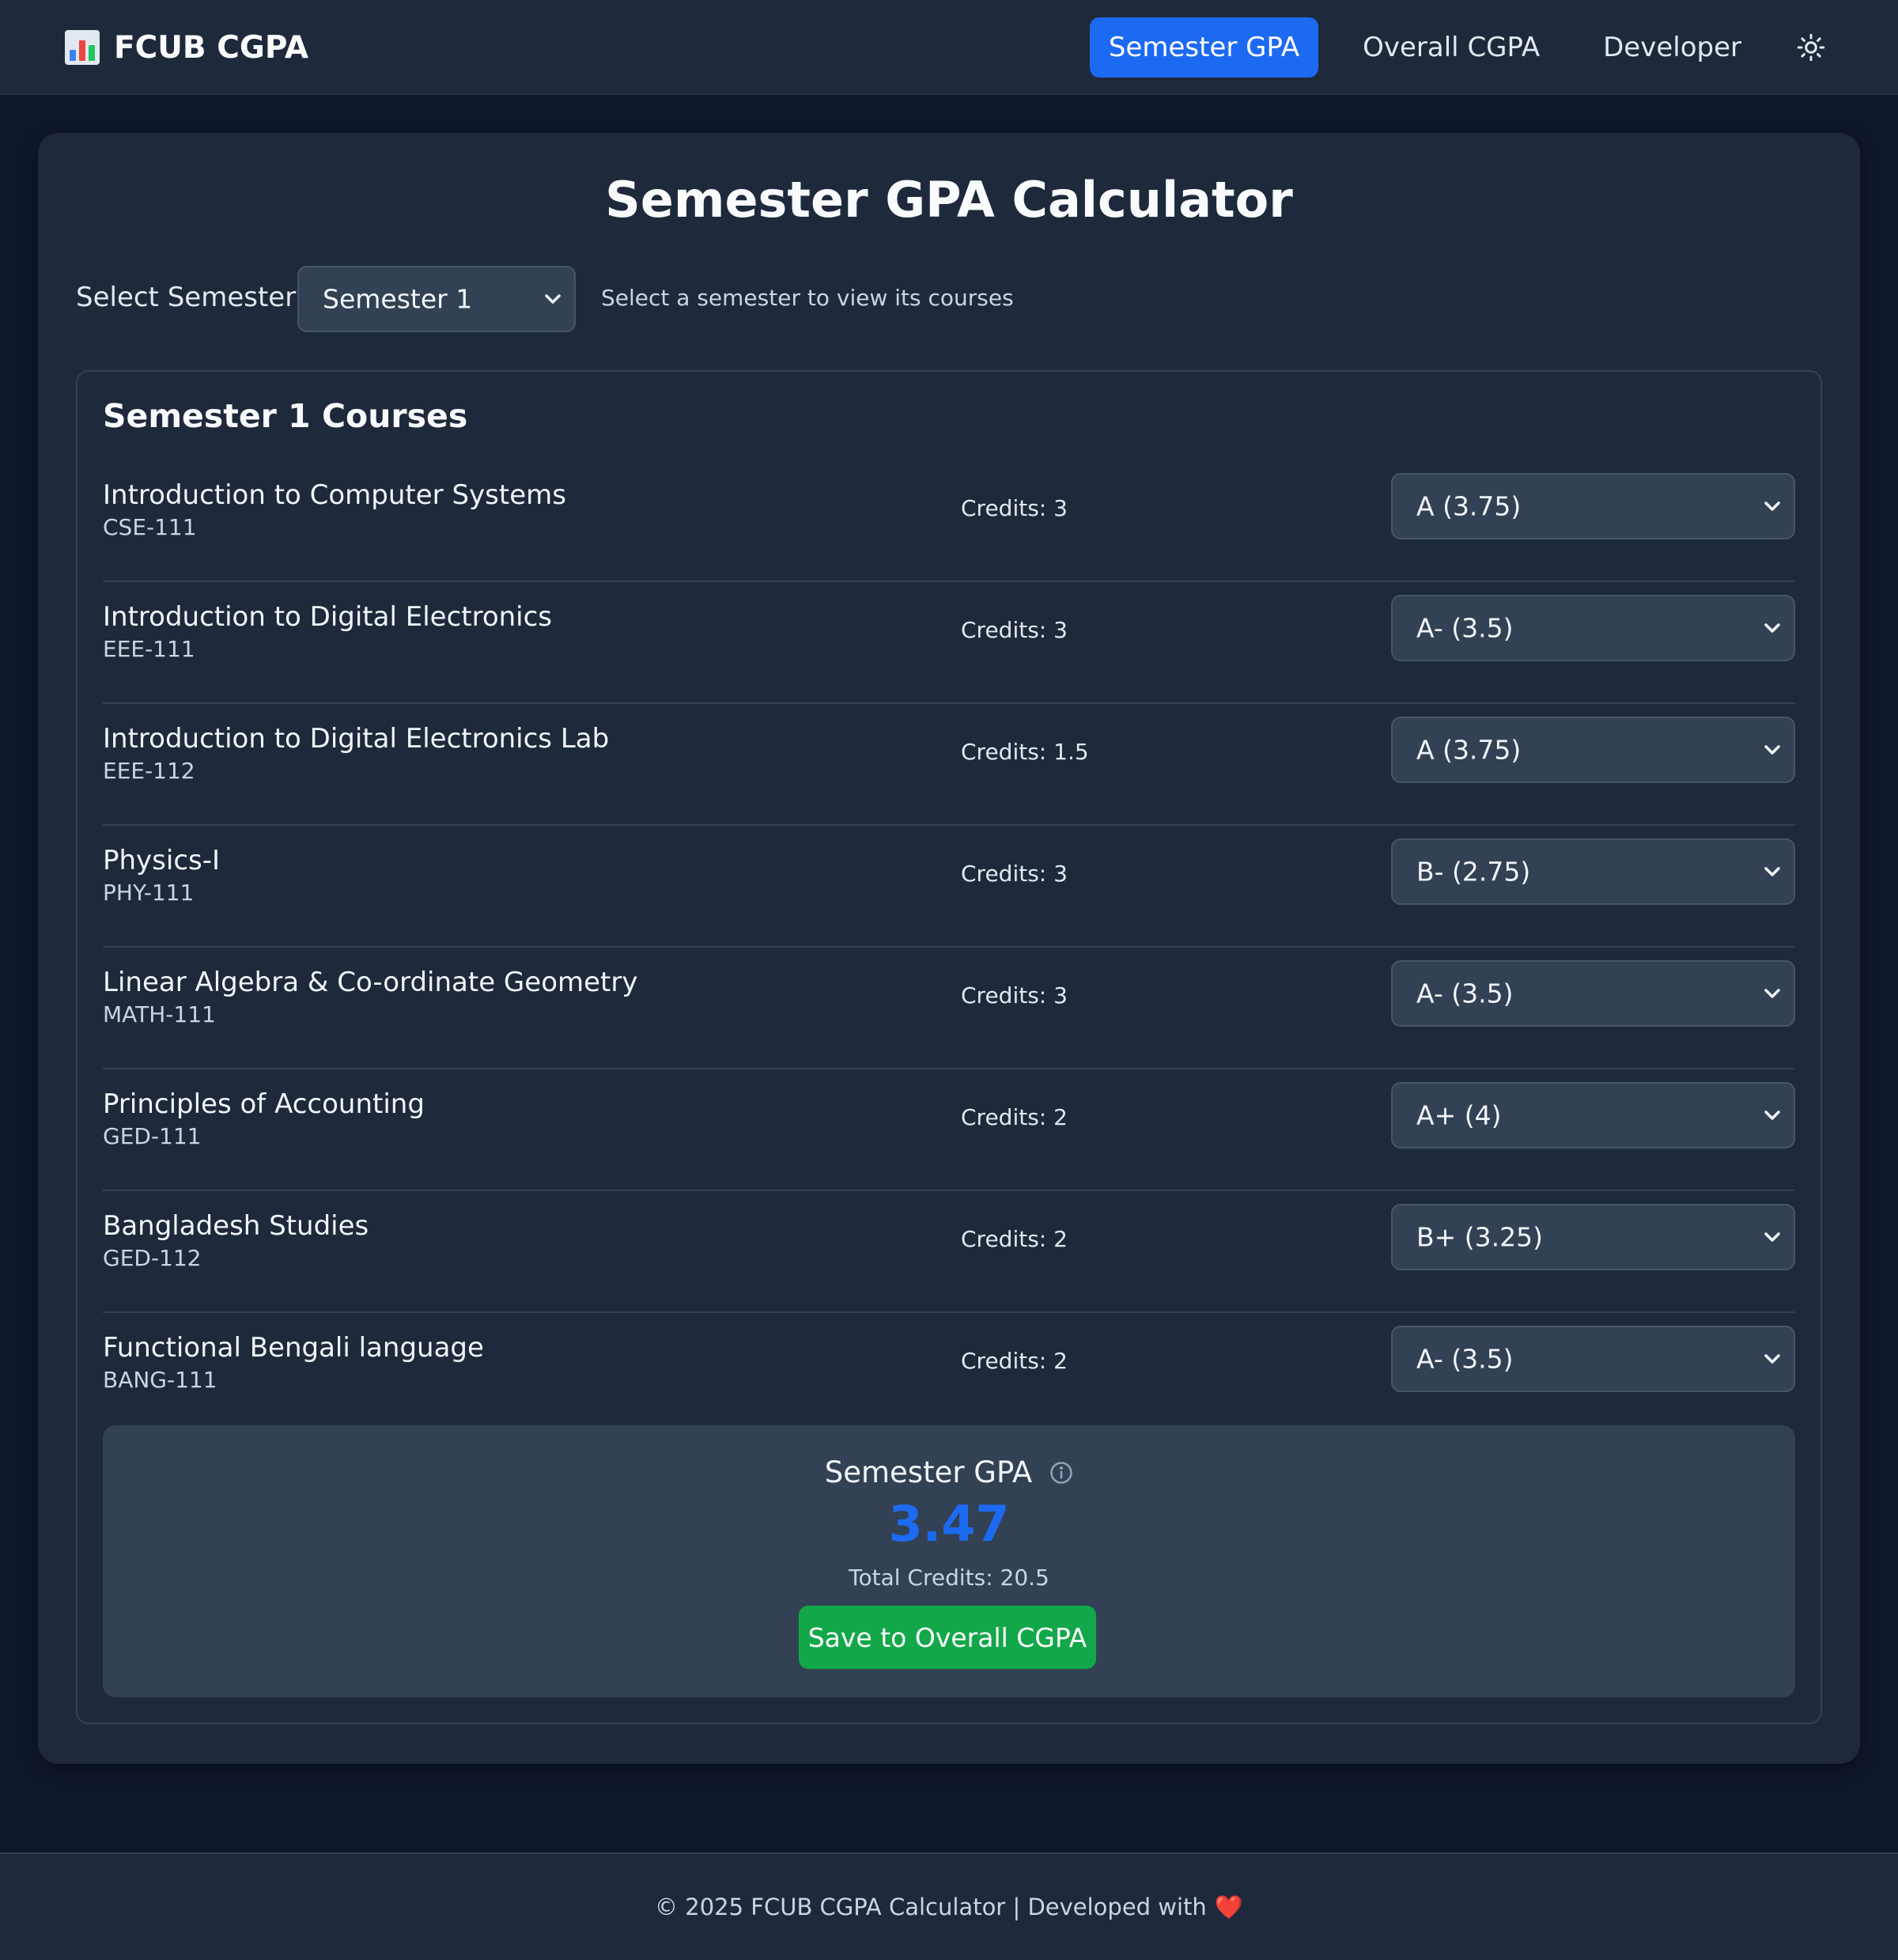 Image resolution: width=1898 pixels, height=1960 pixels. I want to click on grade-select: A+ (4), so click(1593, 1115).